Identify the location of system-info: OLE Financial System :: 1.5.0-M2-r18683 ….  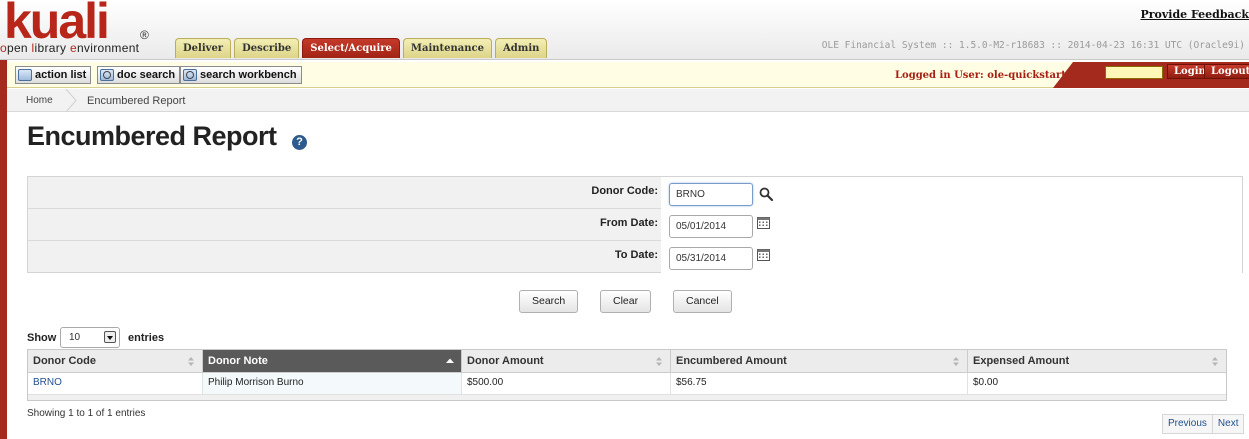
(1033, 45).